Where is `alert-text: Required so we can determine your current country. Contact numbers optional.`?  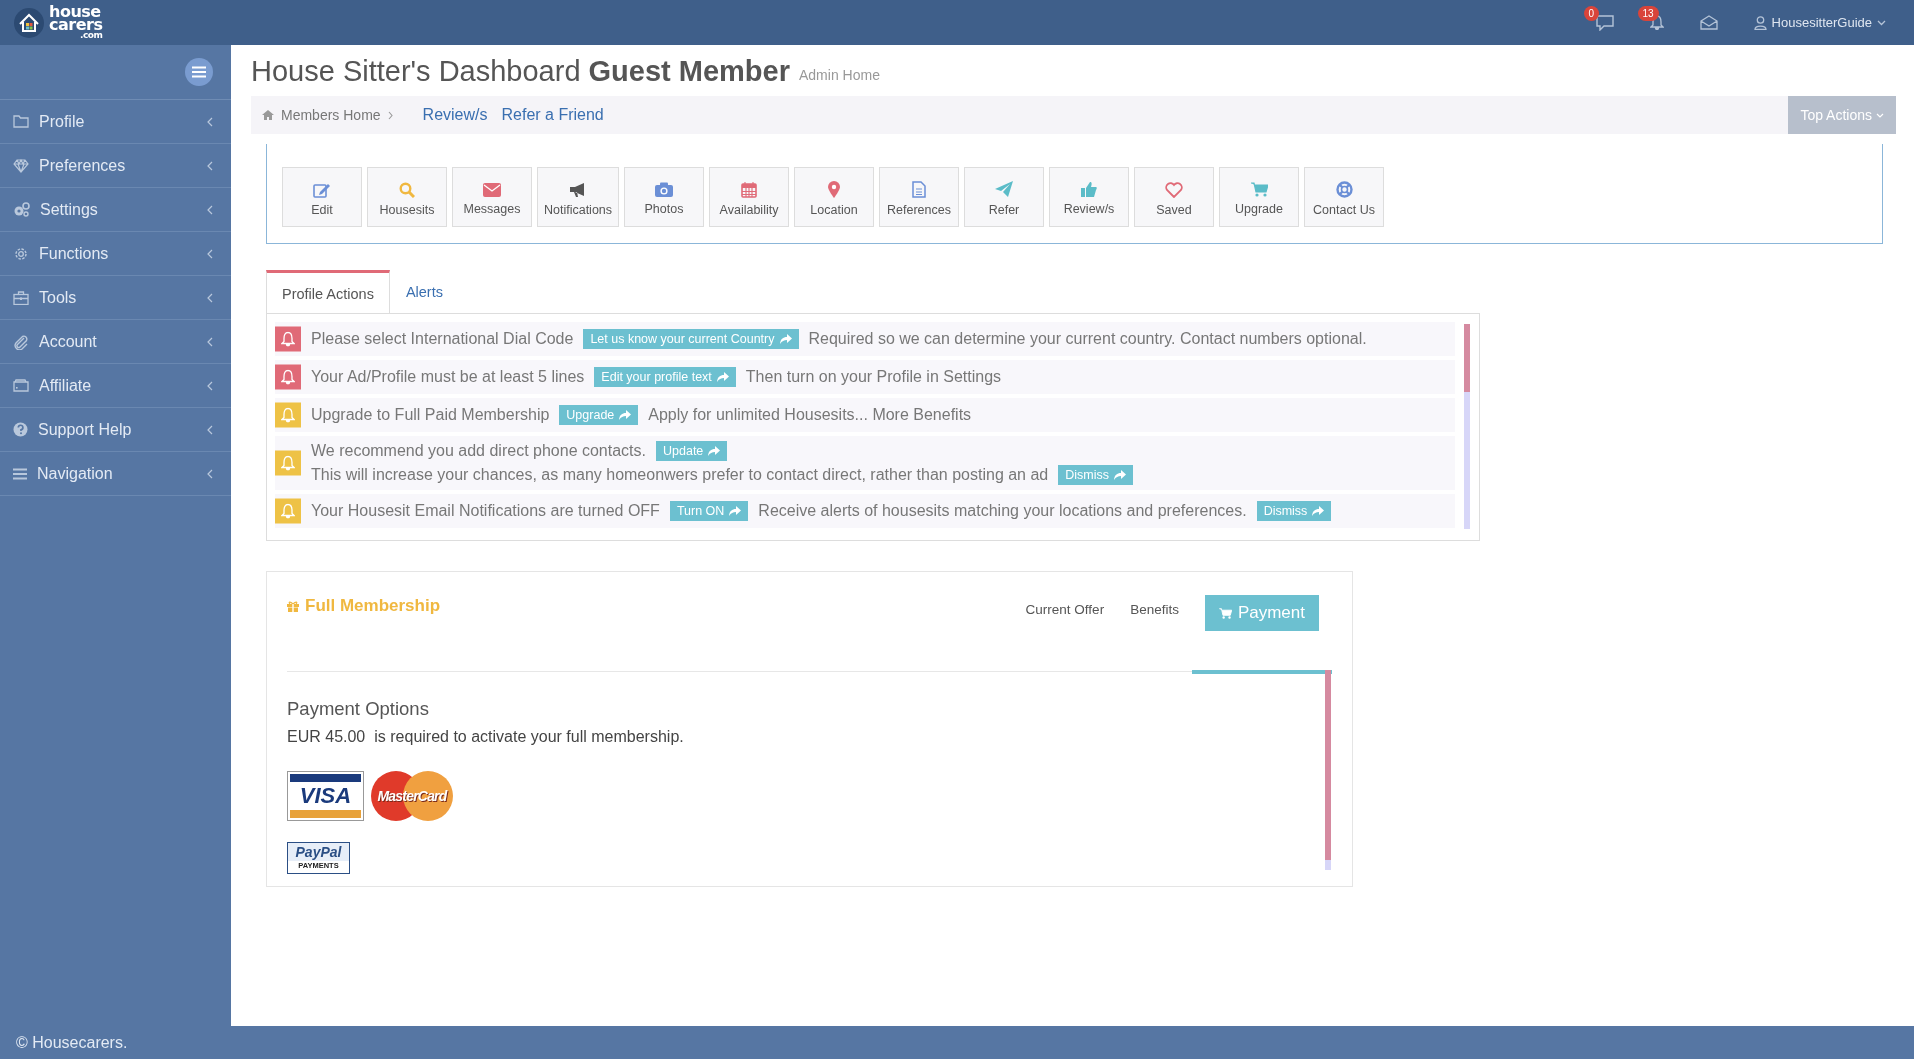
alert-text: Required so we can determine your current country. Contact numbers optional. is located at coordinates (1087, 339).